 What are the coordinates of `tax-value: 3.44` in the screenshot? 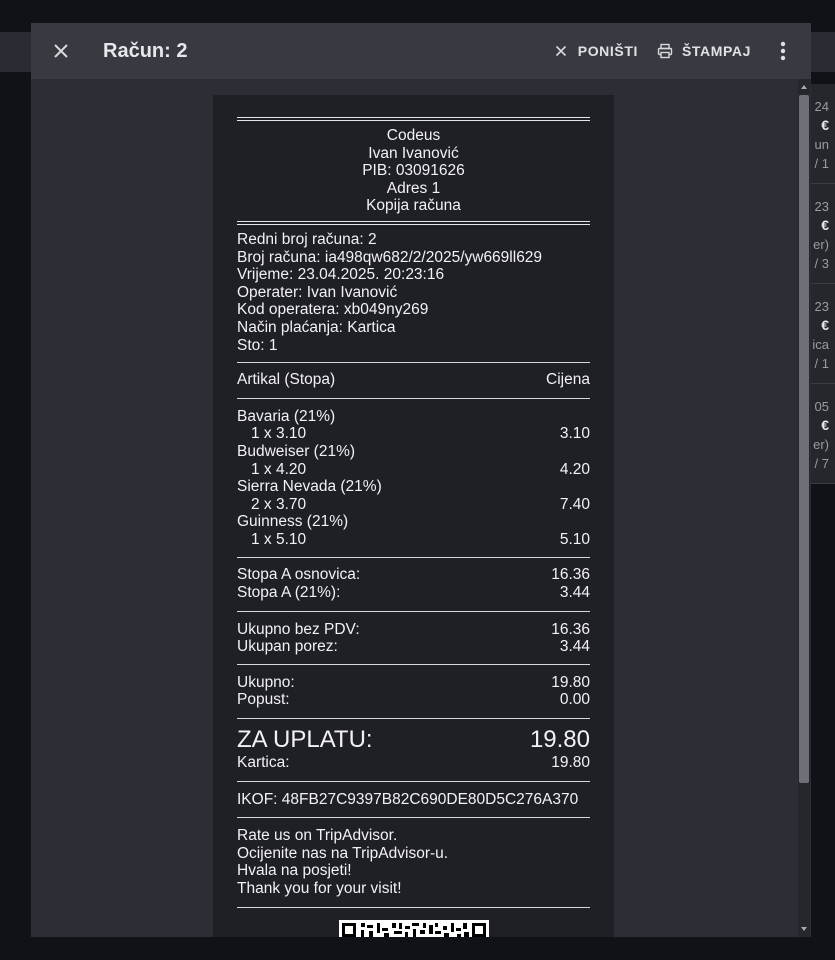 It's located at (574, 593).